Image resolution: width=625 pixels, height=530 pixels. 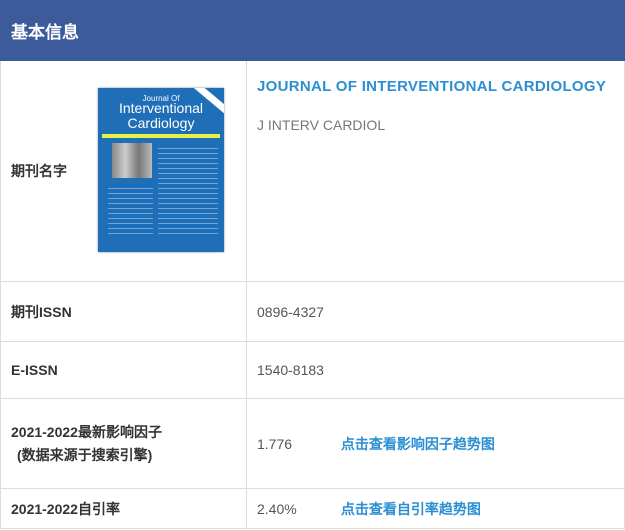 I want to click on self-citation-cell: 2.40% 点击查看自引率趋势图, so click(x=435, y=508).